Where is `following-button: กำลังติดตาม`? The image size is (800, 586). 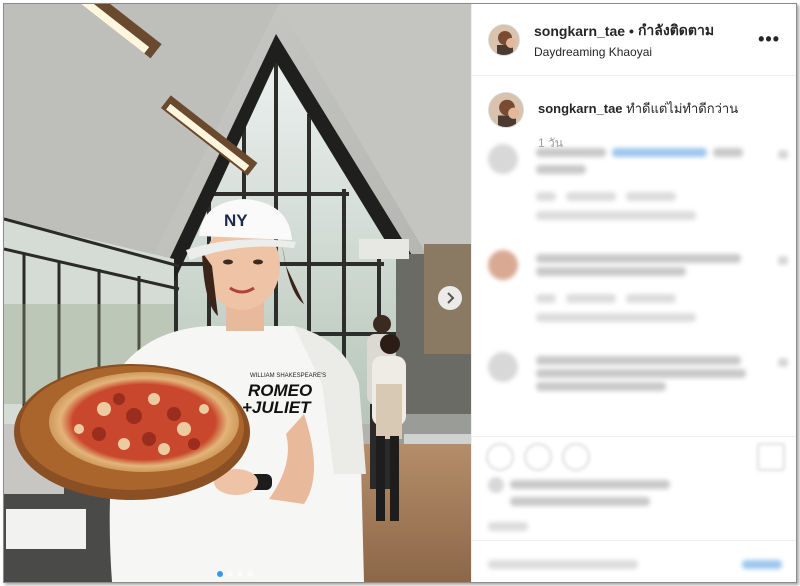 following-button: กำลังติดตาม is located at coordinates (676, 31).